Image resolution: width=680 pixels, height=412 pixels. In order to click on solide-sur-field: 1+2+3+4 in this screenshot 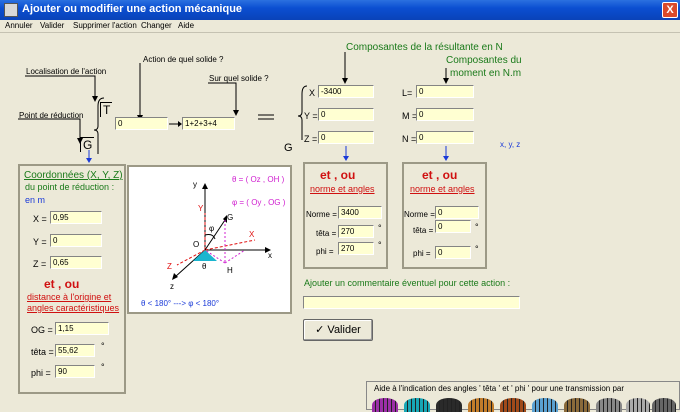, I will do `click(208, 123)`.